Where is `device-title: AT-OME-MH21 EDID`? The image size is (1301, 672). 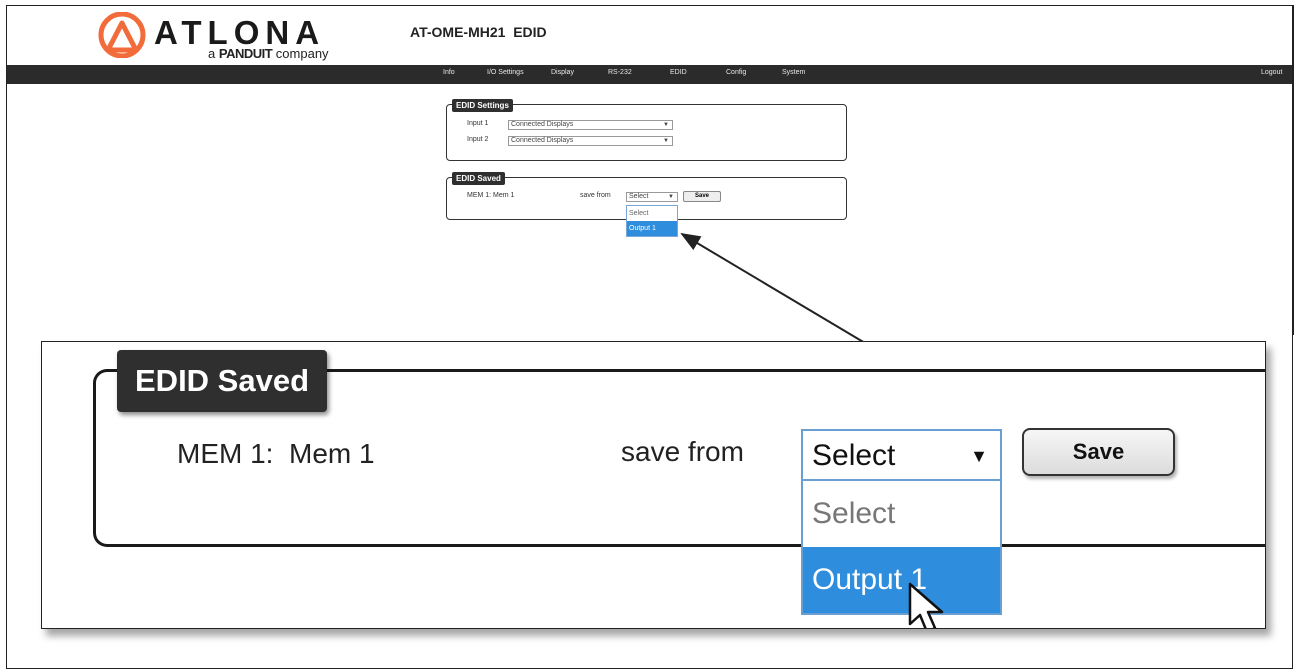 device-title: AT-OME-MH21 EDID is located at coordinates (478, 32).